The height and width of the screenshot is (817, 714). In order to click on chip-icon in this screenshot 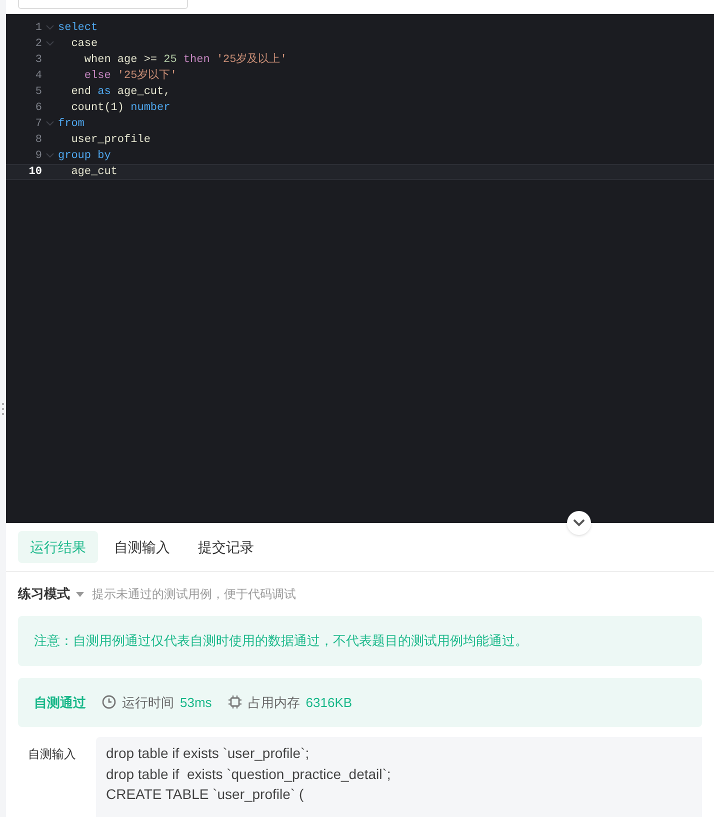, I will do `click(235, 702)`.